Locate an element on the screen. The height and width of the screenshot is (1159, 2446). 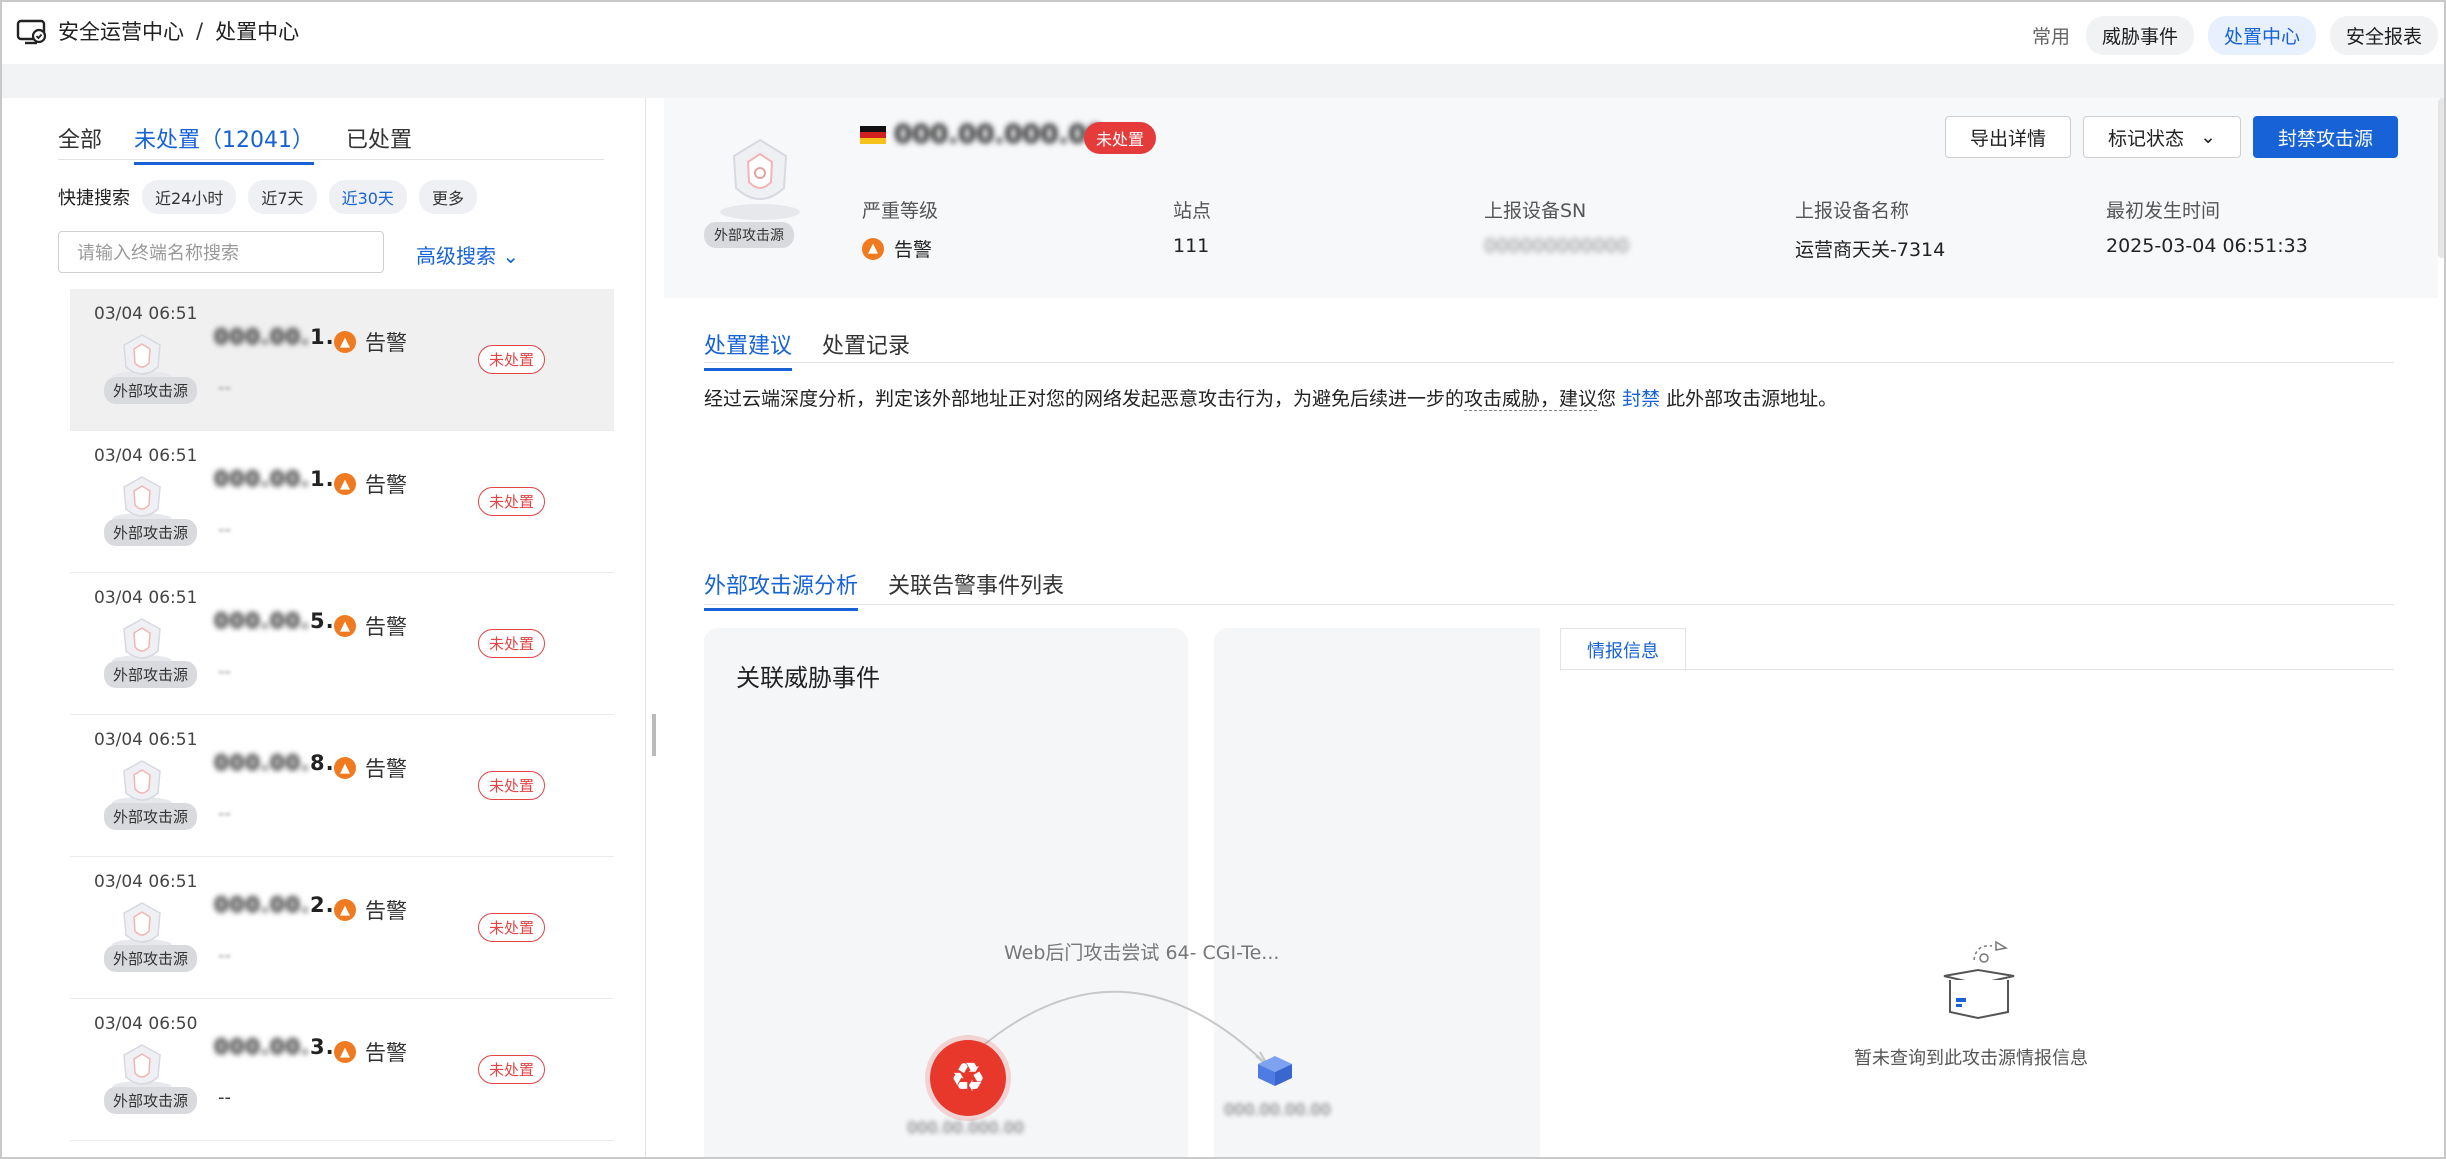
list-item-ip-visible: 5 is located at coordinates (318, 621).